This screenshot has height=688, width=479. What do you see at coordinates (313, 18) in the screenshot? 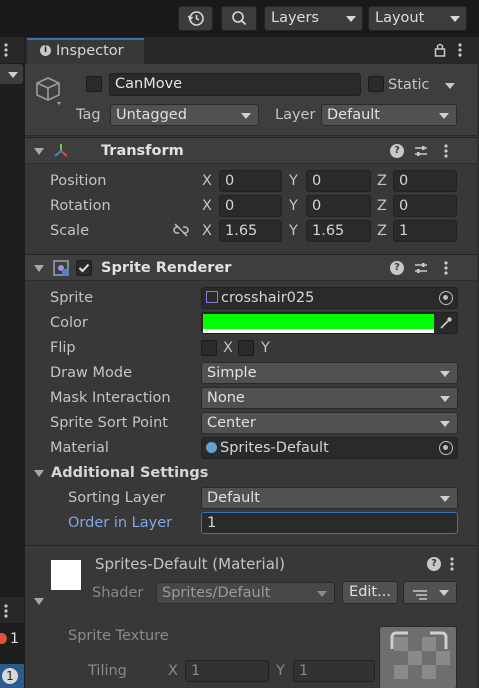
I see `layers-dropdown: Layers` at bounding box center [313, 18].